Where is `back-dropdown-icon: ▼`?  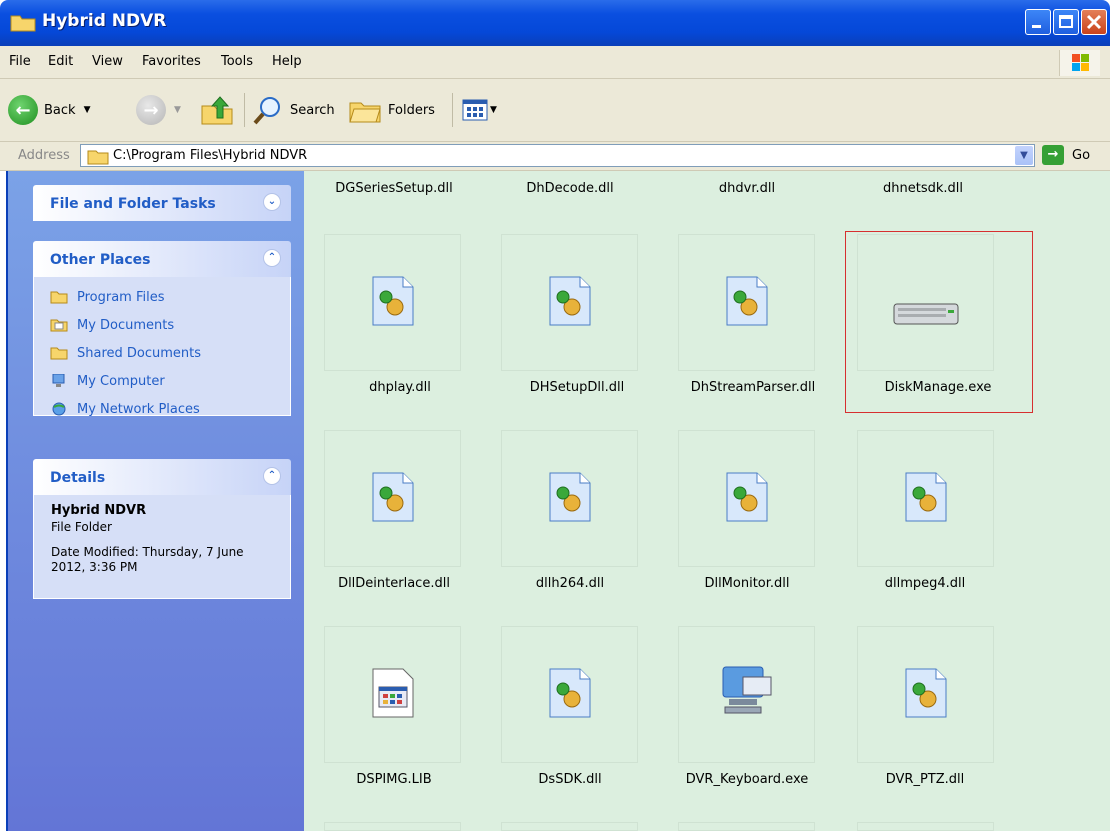
back-dropdown-icon: ▼ is located at coordinates (87, 110).